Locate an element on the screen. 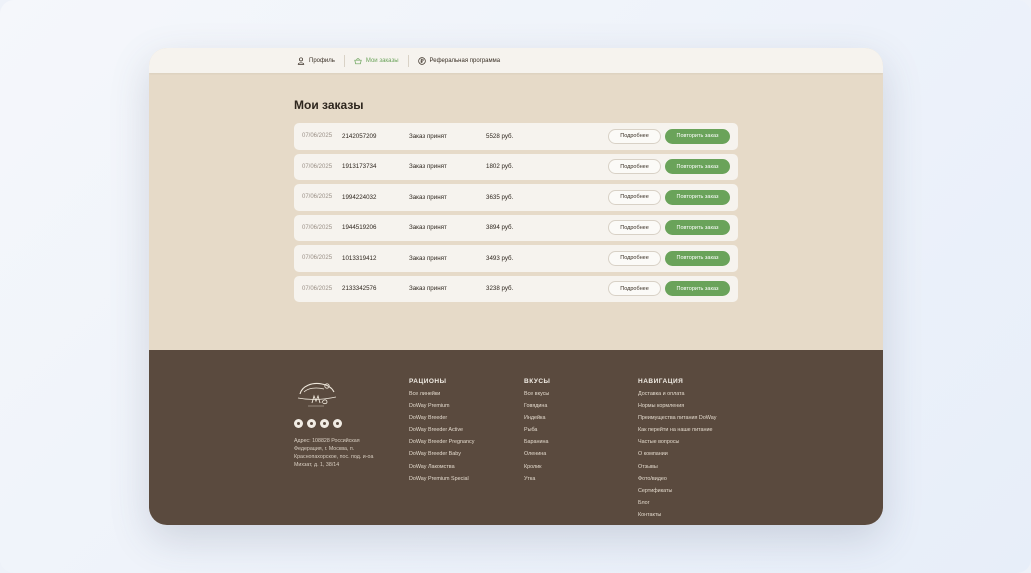 The image size is (1031, 573). footer-link: О компании is located at coordinates (677, 456).